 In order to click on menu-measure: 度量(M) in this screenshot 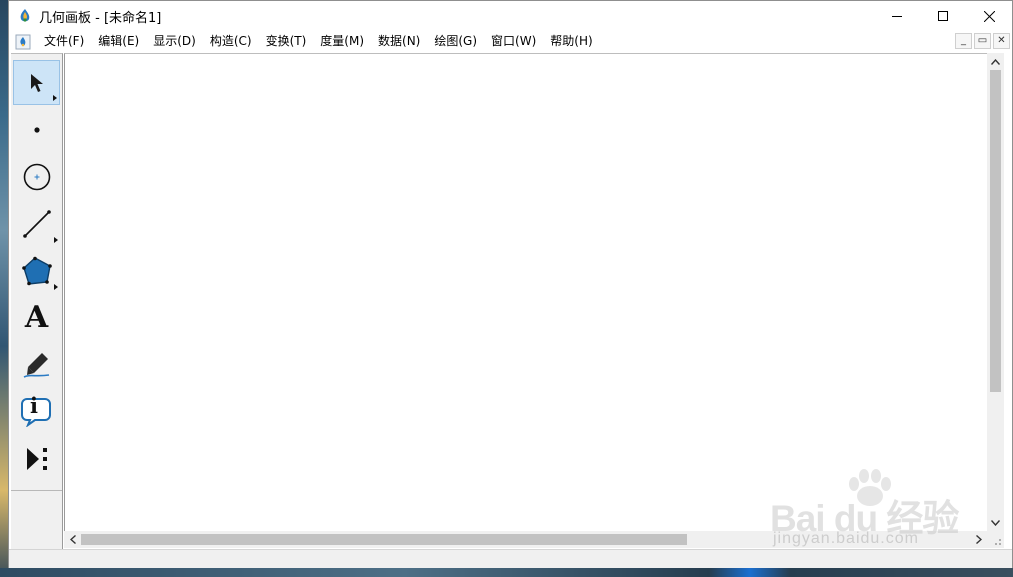, I will do `click(342, 41)`.